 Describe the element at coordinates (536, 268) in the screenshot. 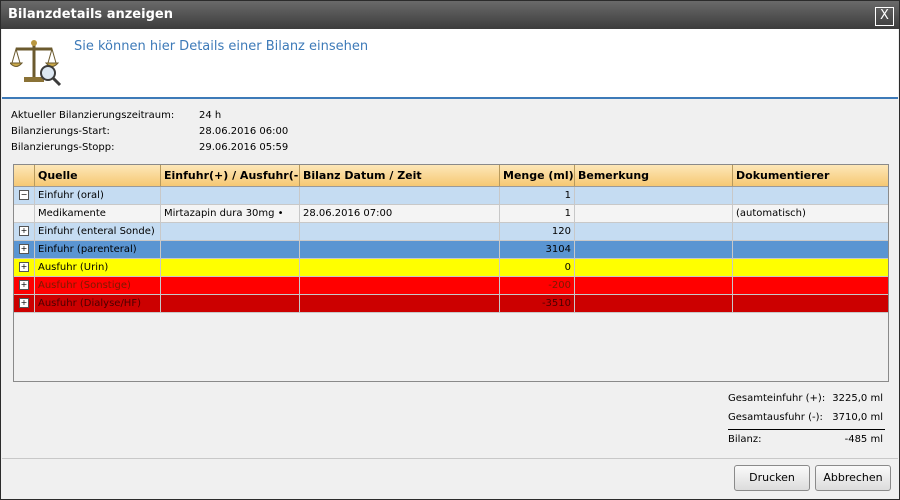

I see `cell-menge: 0` at that location.